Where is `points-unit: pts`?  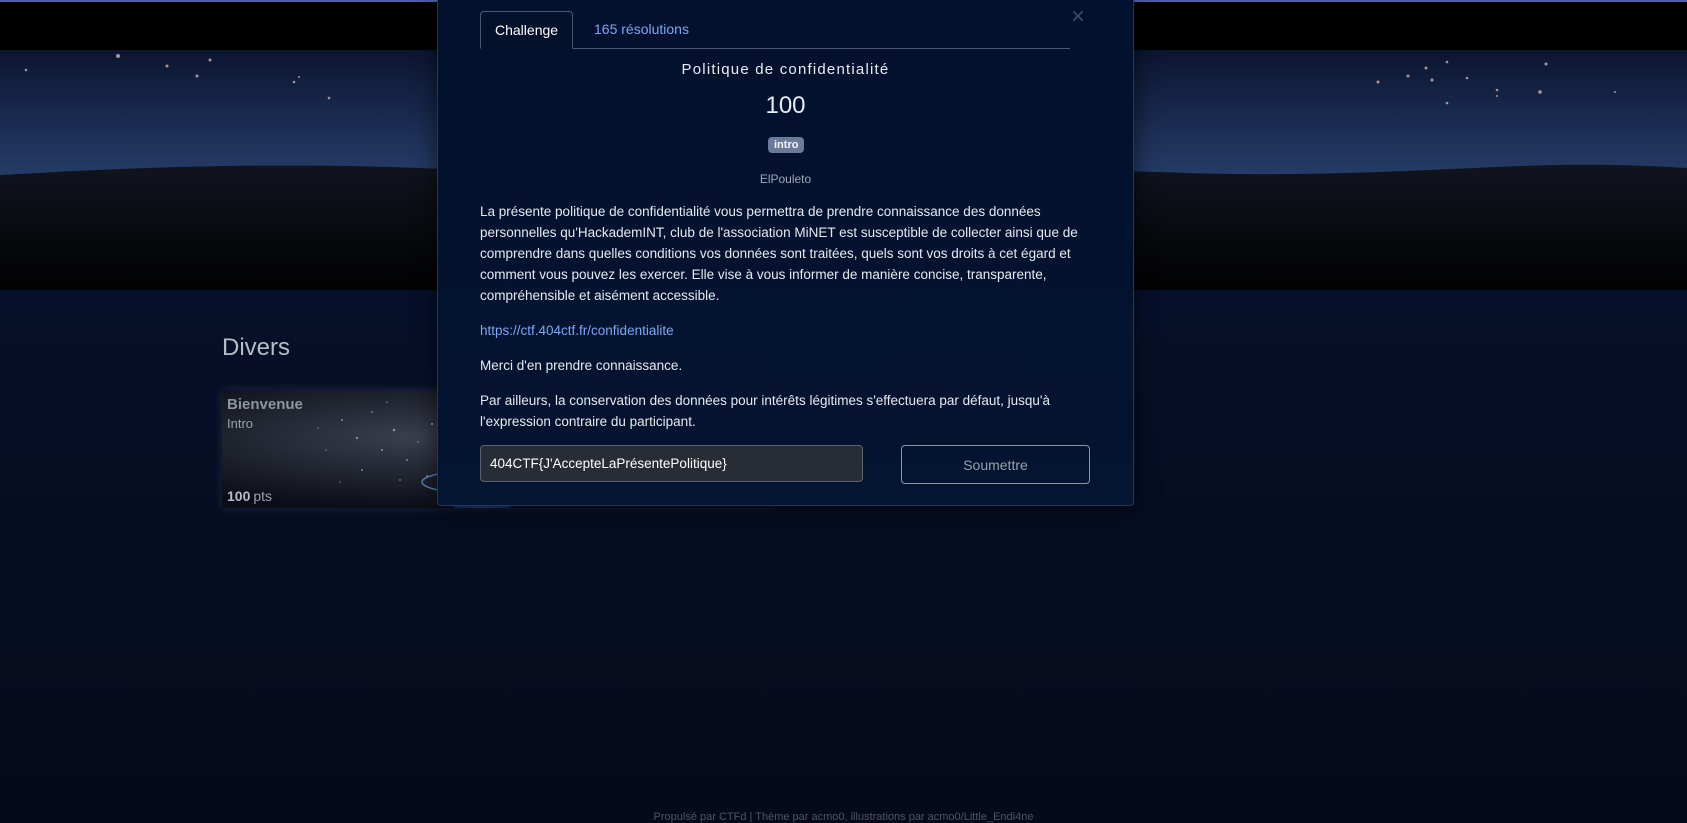 points-unit: pts is located at coordinates (263, 496).